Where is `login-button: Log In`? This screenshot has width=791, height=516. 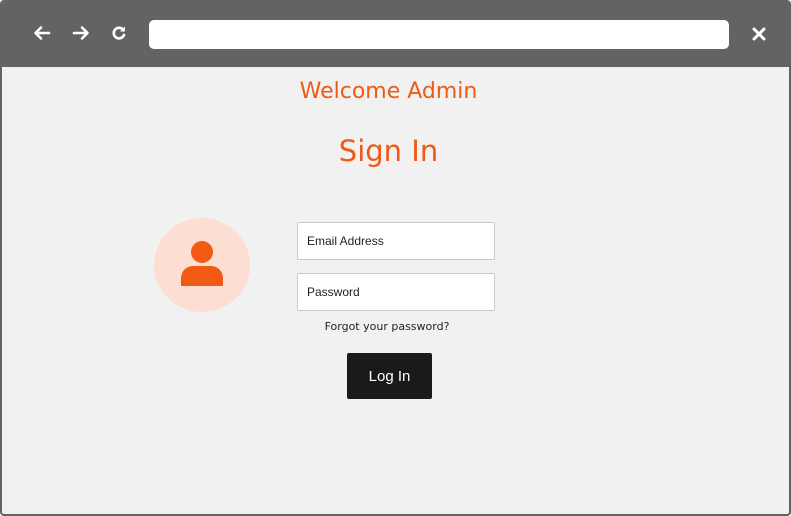
login-button: Log In is located at coordinates (389, 376).